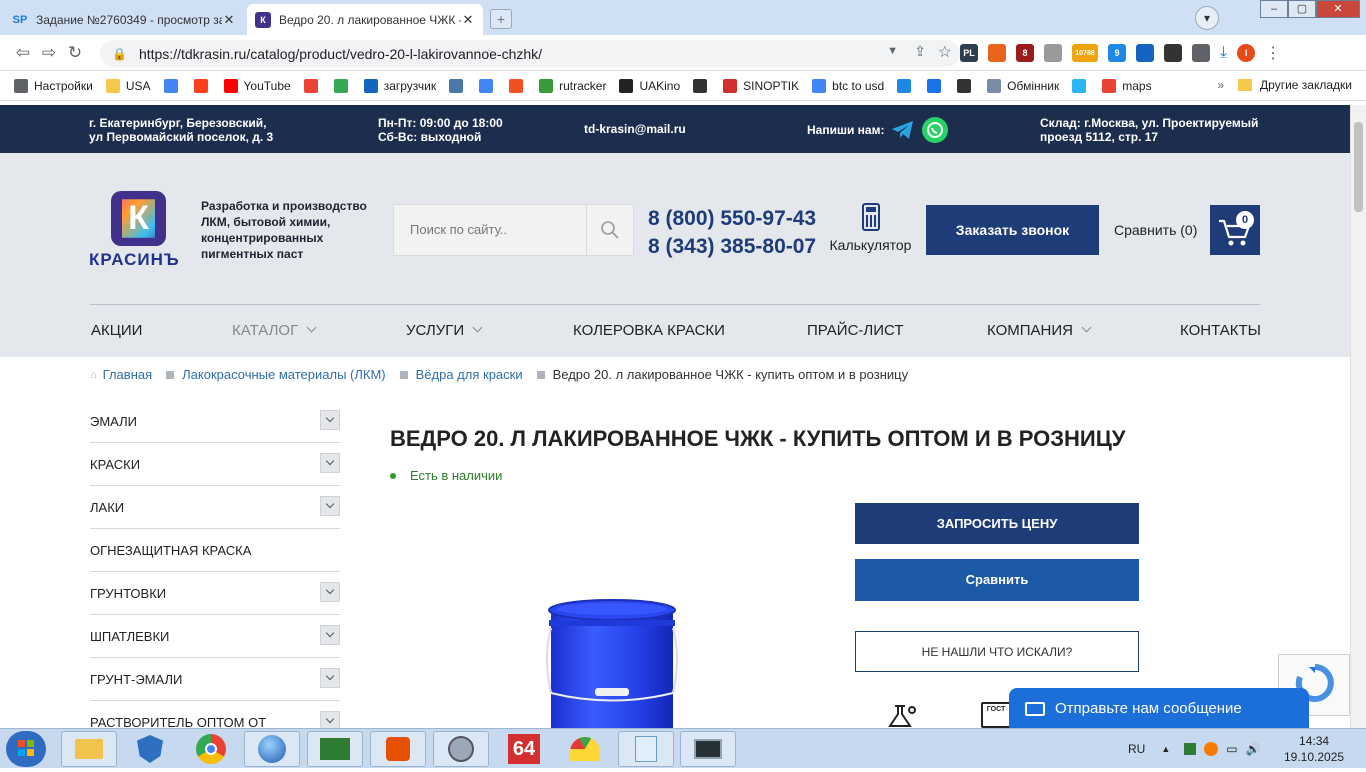  Describe the element at coordinates (892, 51) in the screenshot. I see `dropdown-icon: ▼` at that location.